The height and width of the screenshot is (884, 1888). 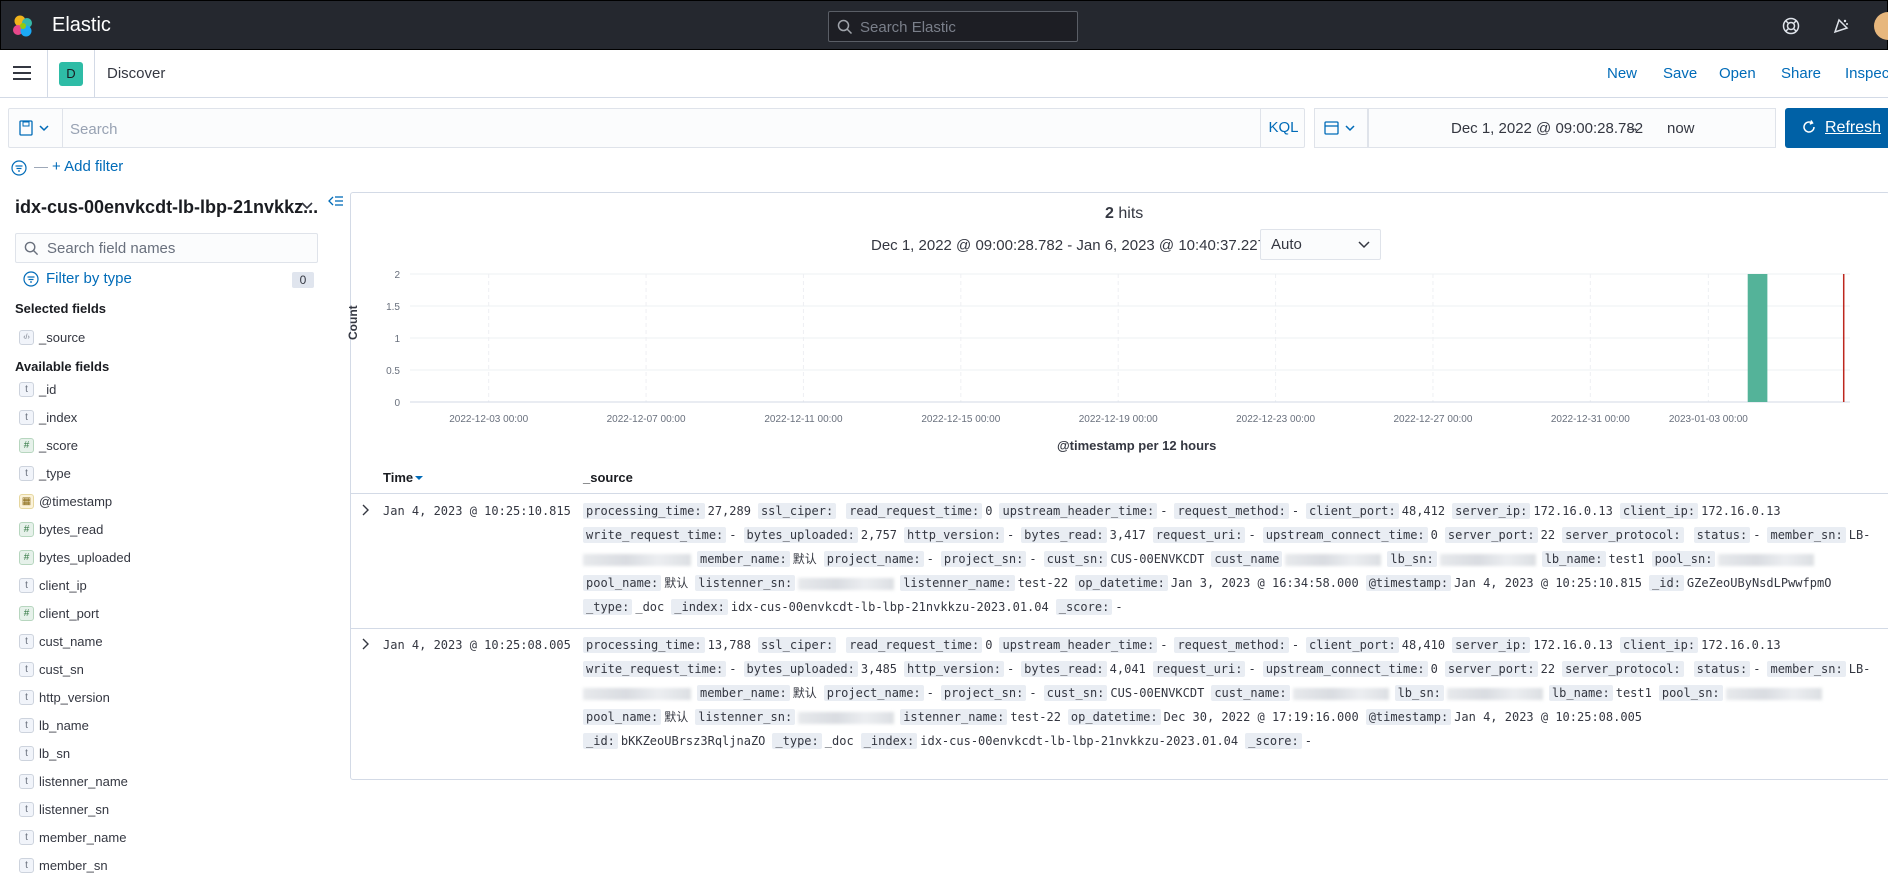 What do you see at coordinates (307, 206) in the screenshot?
I see `chevron-down-icon` at bounding box center [307, 206].